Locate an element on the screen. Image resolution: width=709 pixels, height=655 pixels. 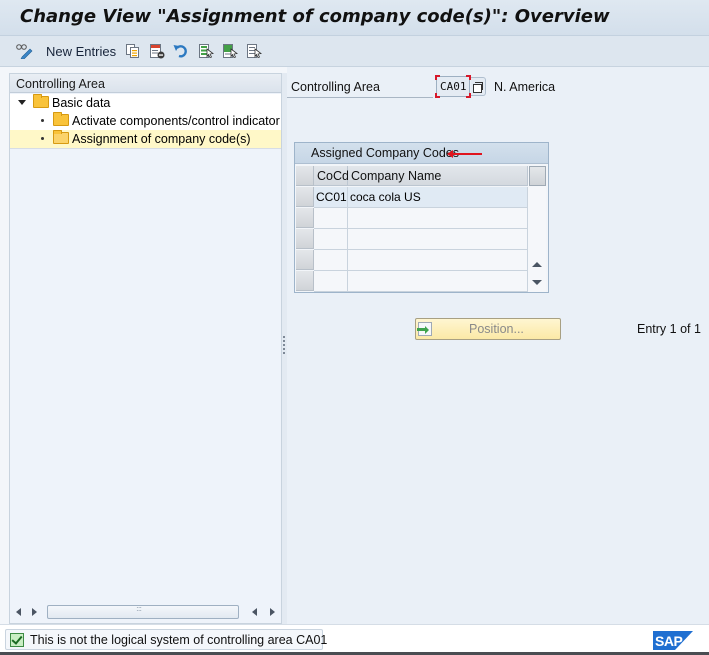
display-change-button is located at coordinates (24, 51).